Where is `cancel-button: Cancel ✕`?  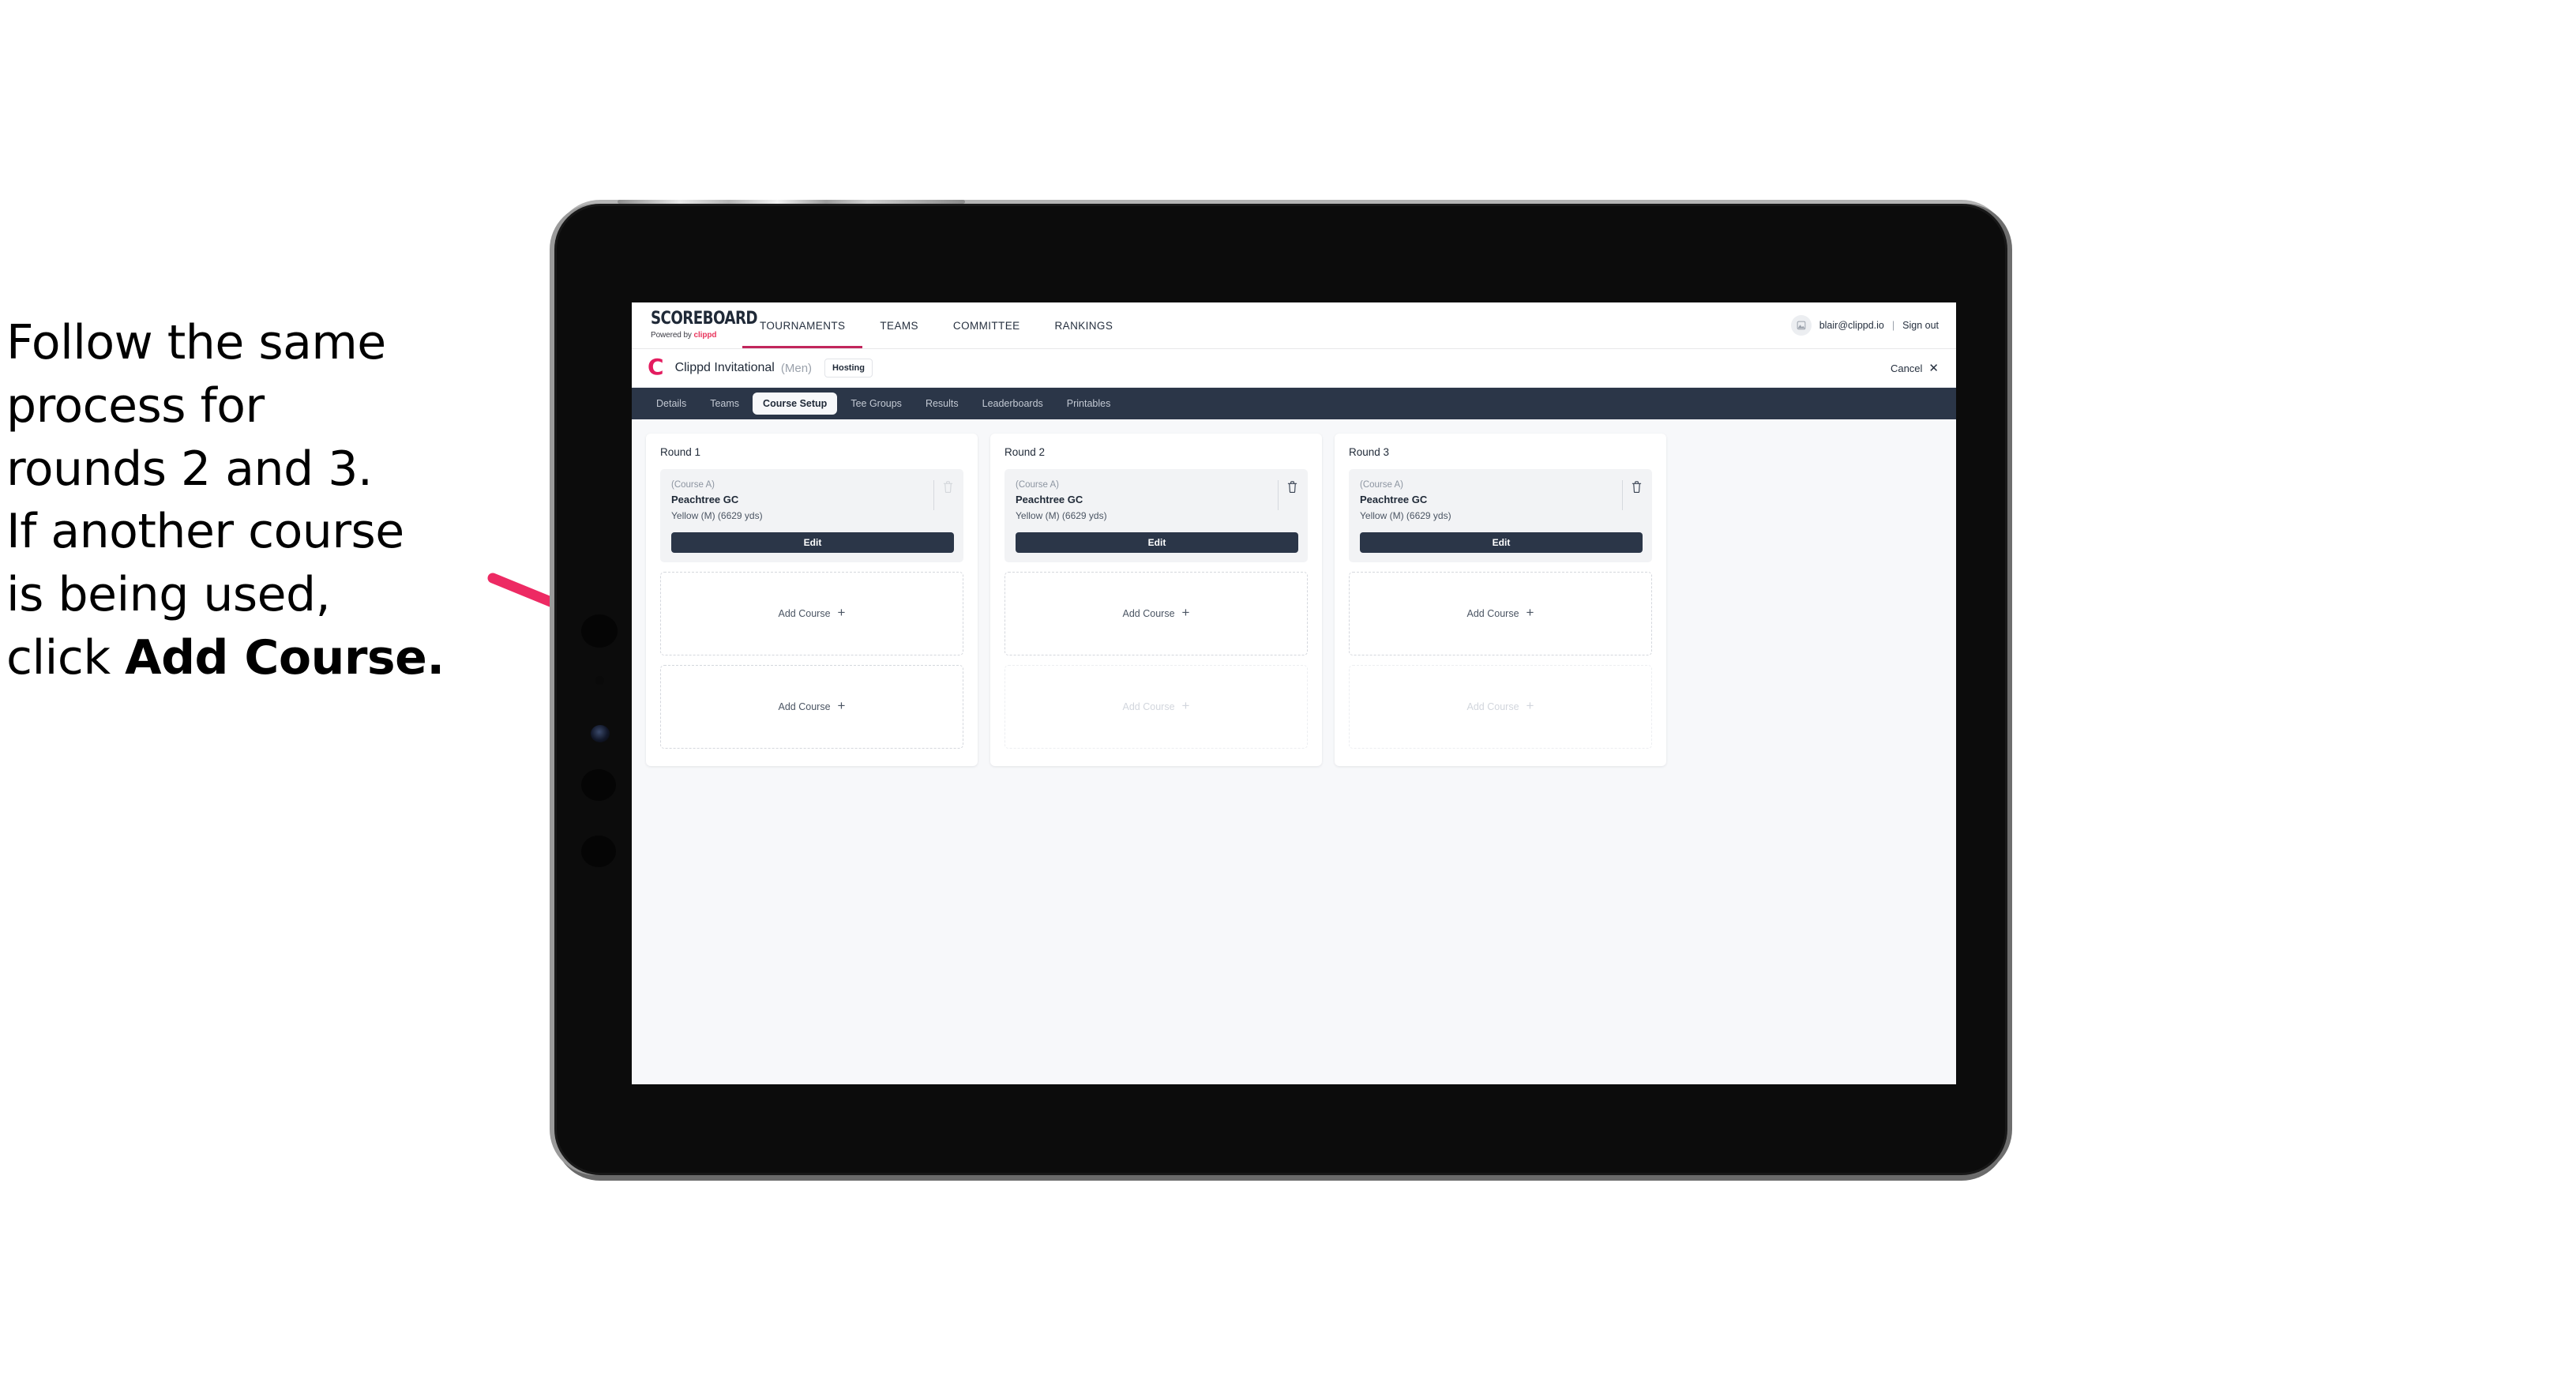
cancel-button: Cancel ✕ is located at coordinates (1915, 368).